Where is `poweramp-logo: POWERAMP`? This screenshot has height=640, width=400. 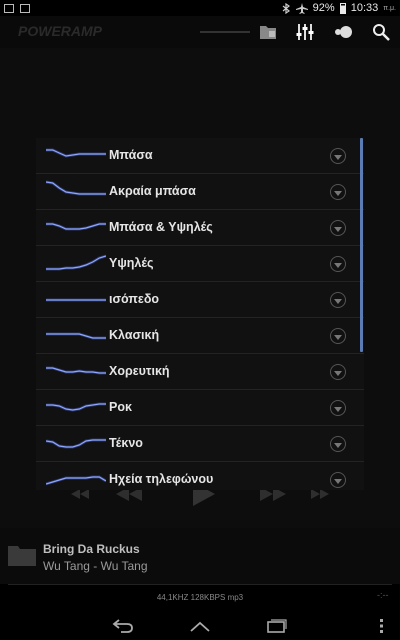
poweramp-logo: POWERAMP is located at coordinates (60, 31).